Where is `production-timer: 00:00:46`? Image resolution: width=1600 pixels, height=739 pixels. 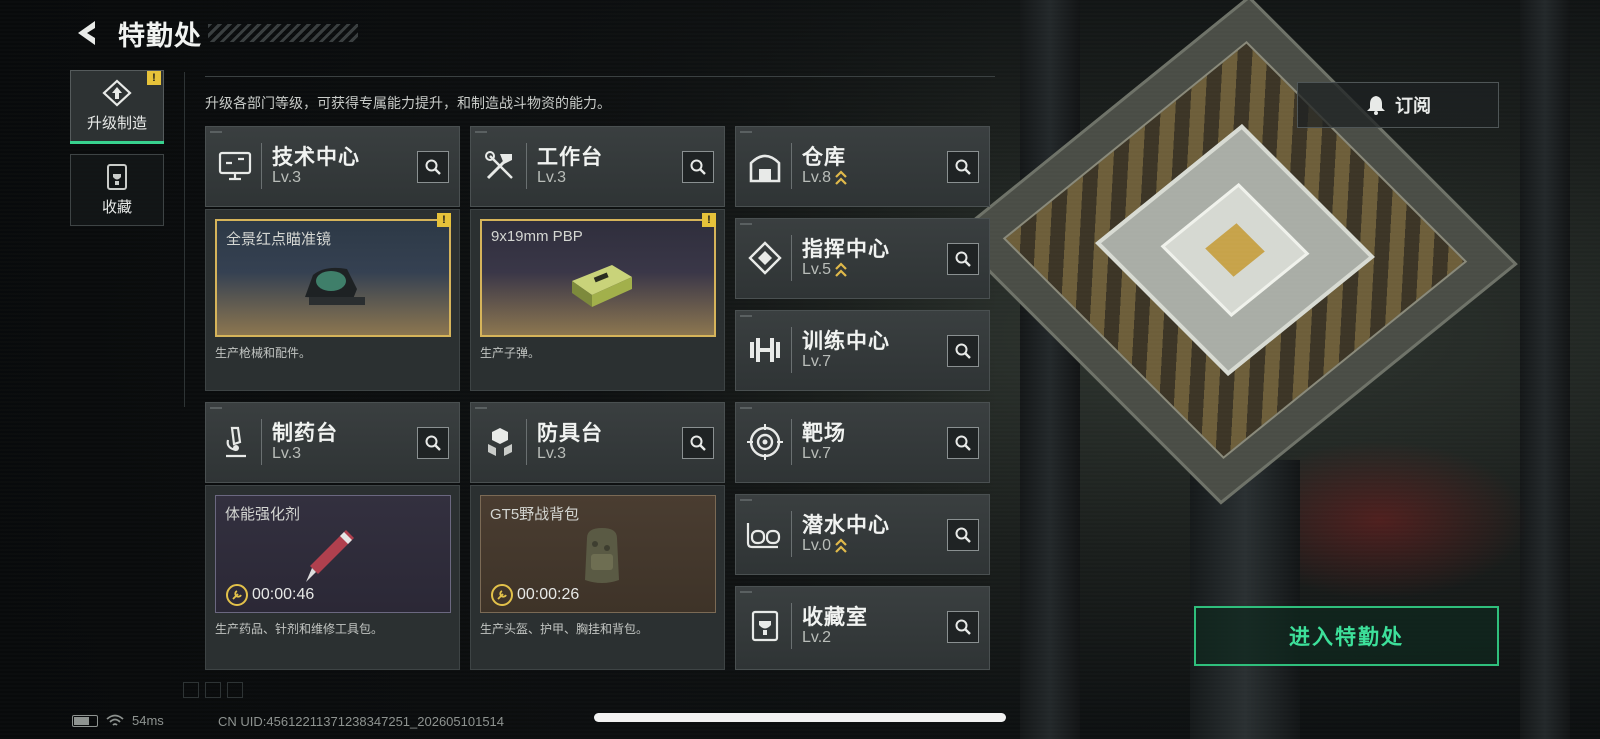
production-timer: 00:00:46 is located at coordinates (270, 595).